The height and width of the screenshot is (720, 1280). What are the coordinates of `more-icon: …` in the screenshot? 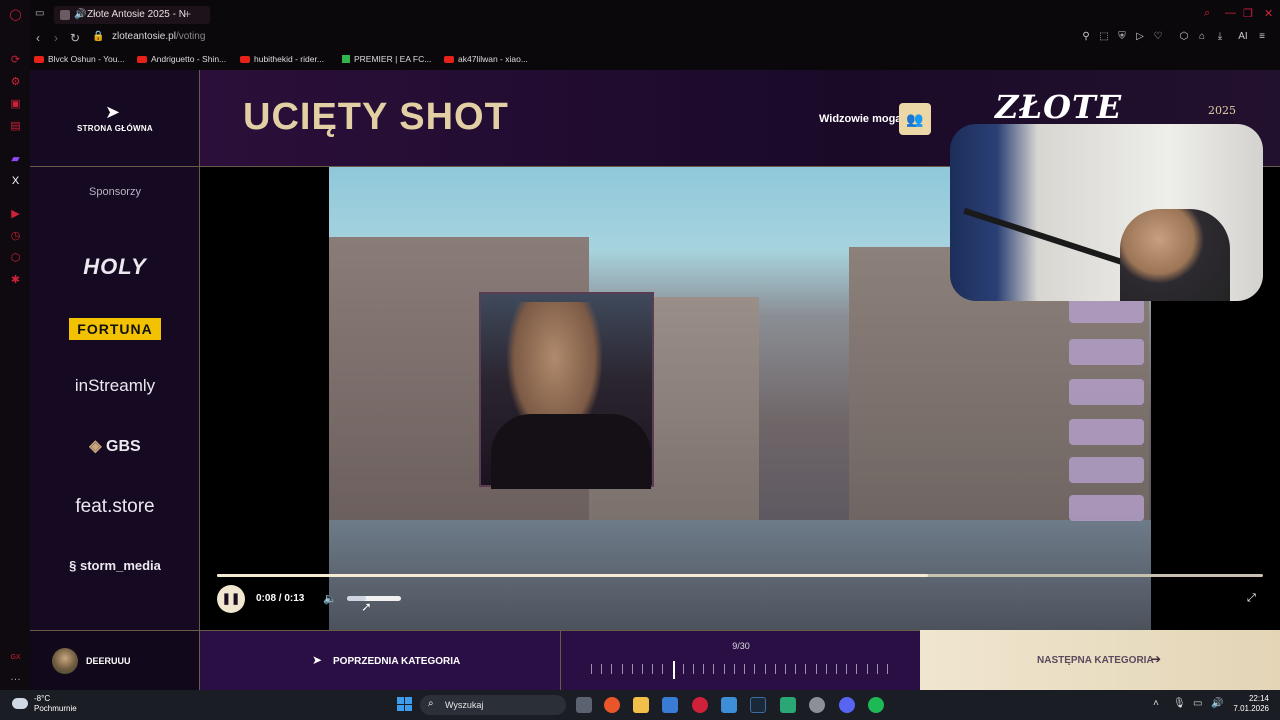 It's located at (15, 677).